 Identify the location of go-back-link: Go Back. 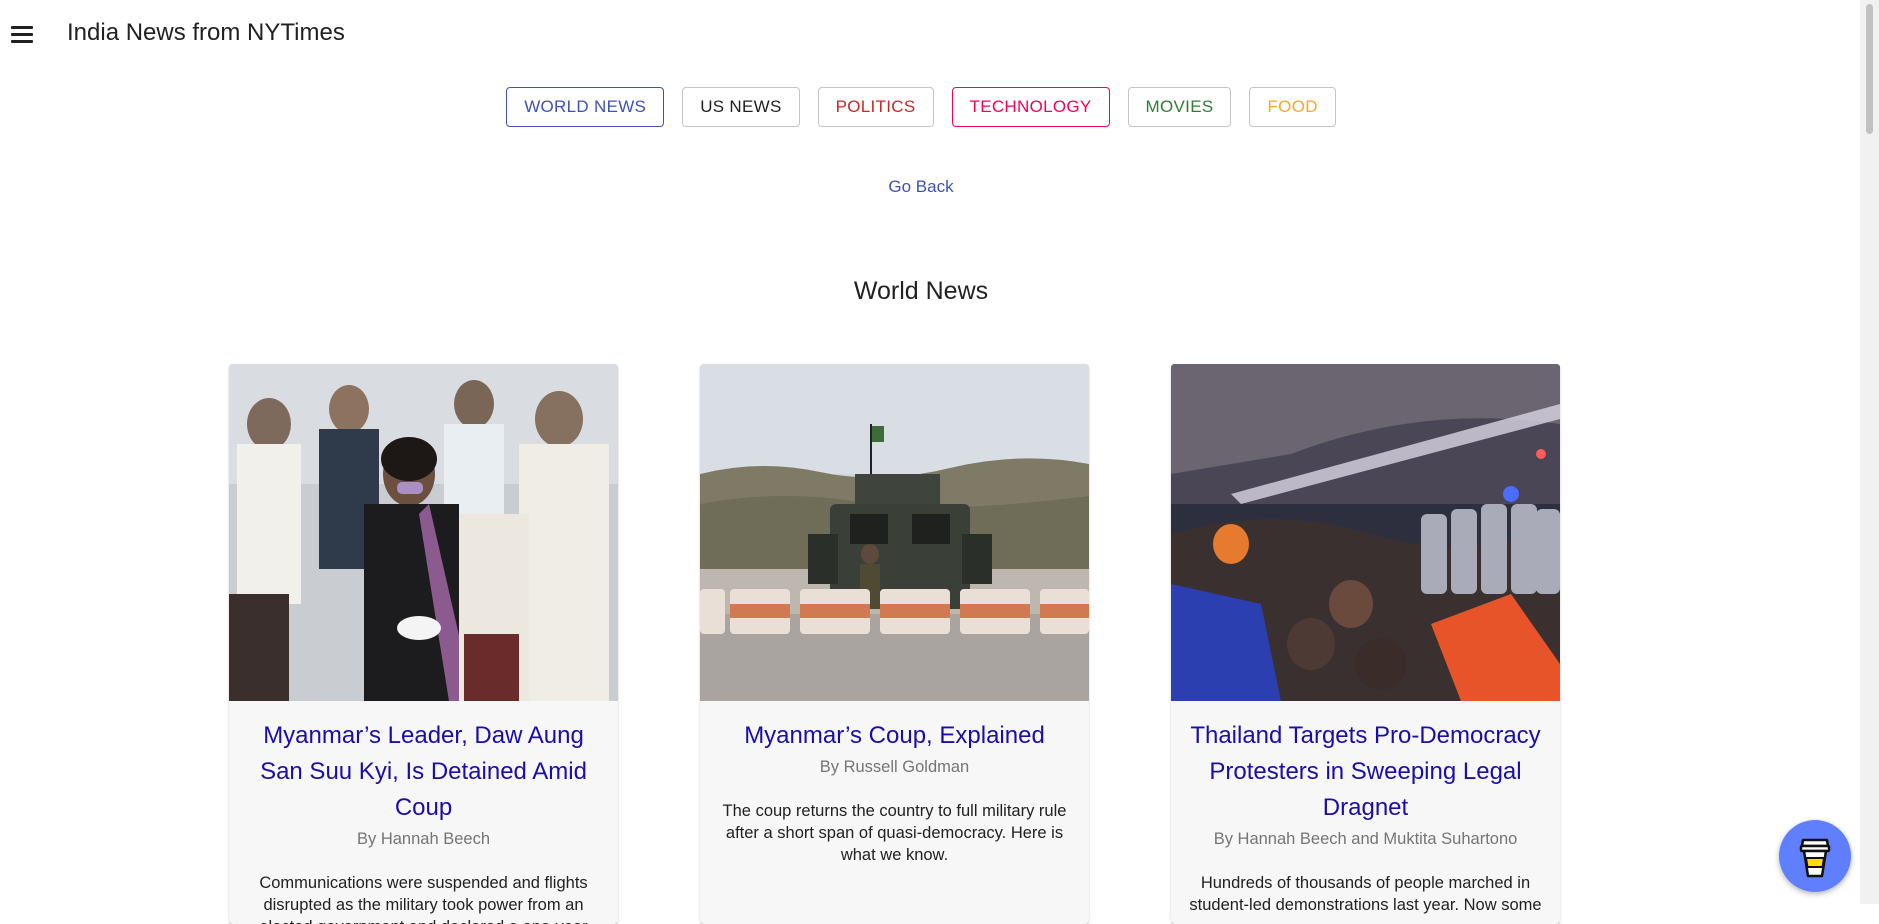
(920, 186).